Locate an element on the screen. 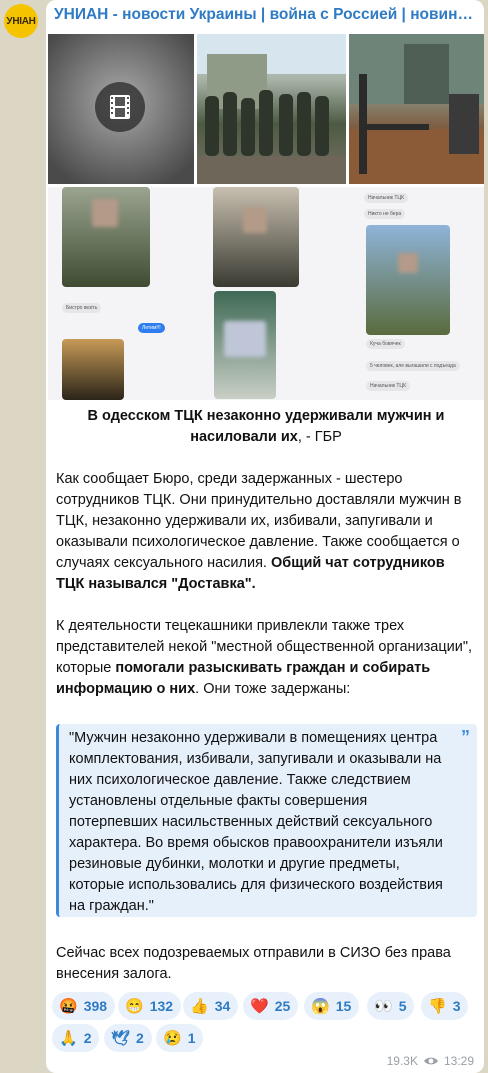 This screenshot has height=1073, width=488. eye-icon is located at coordinates (430, 1061).